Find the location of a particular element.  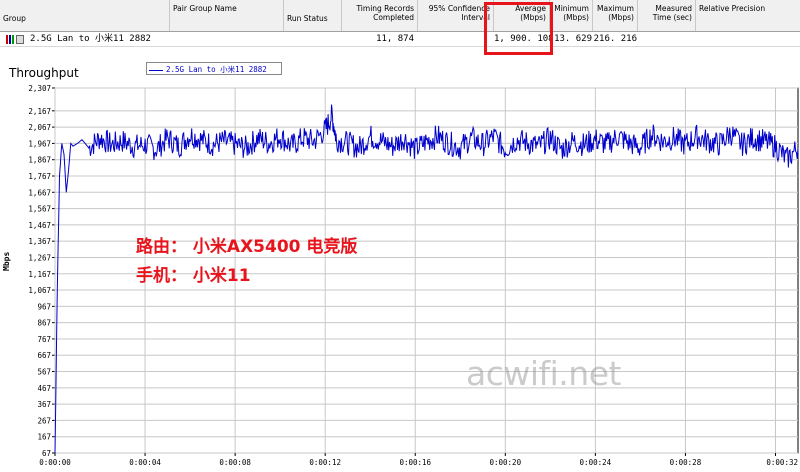

x-tick-label: 0:00:24 is located at coordinates (596, 462).